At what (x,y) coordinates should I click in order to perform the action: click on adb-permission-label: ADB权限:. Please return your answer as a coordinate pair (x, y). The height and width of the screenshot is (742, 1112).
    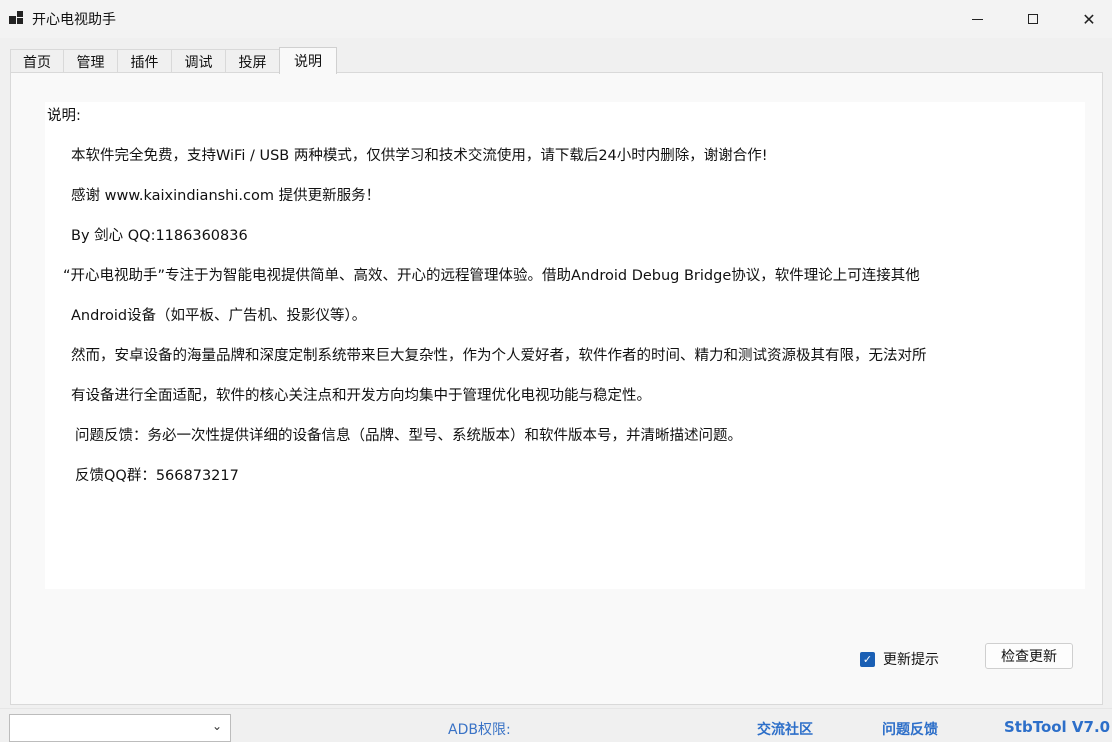
    Looking at the image, I should click on (479, 730).